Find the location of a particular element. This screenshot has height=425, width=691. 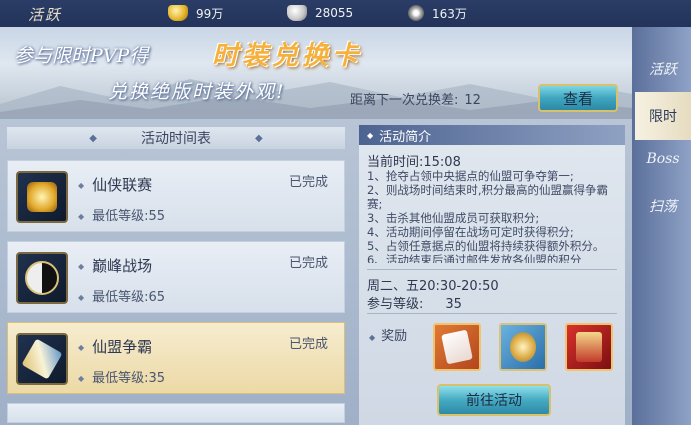

current-time: 当前时间:15:08 is located at coordinates (414, 162).